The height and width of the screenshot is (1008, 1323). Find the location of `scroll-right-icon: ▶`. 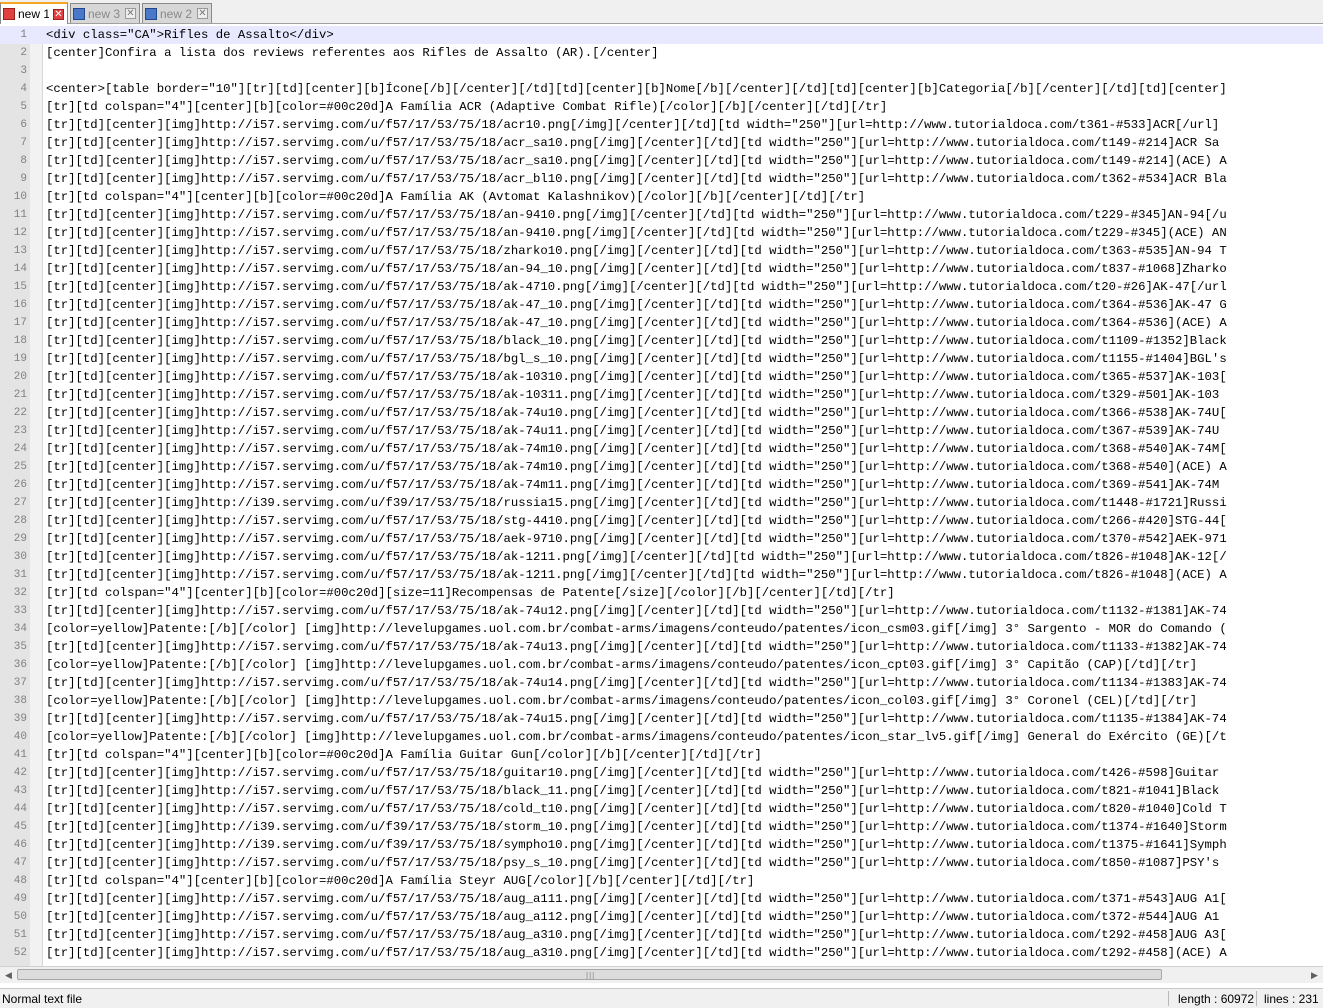

scroll-right-icon: ▶ is located at coordinates (1314, 975).